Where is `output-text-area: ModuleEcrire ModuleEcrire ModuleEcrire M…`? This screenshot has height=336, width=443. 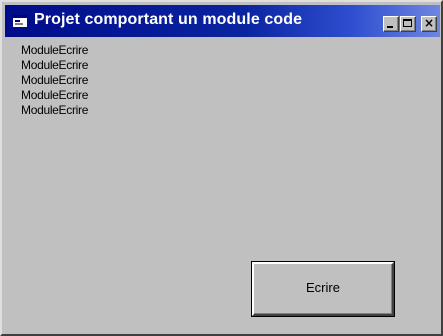 output-text-area: ModuleEcrire ModuleEcrire ModuleEcrire M… is located at coordinates (54, 80).